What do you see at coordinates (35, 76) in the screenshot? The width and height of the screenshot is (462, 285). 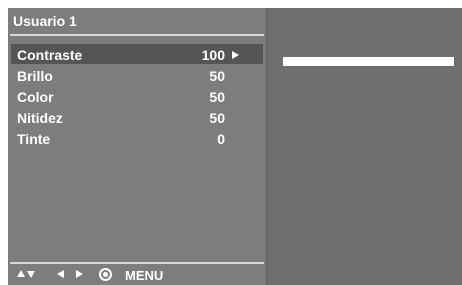 I see `menu-item-label: Brillo` at bounding box center [35, 76].